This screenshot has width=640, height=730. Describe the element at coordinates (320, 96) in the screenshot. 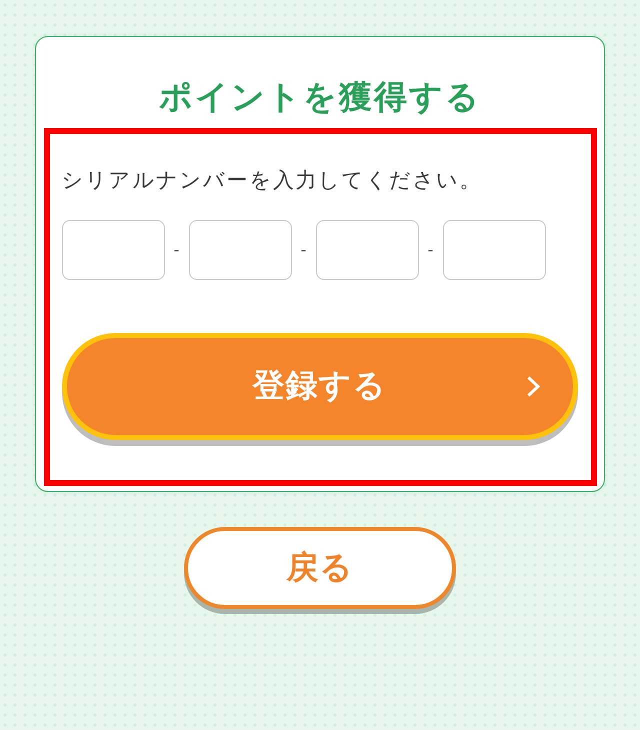

I see `page-title: ポイントを獲得する` at that location.